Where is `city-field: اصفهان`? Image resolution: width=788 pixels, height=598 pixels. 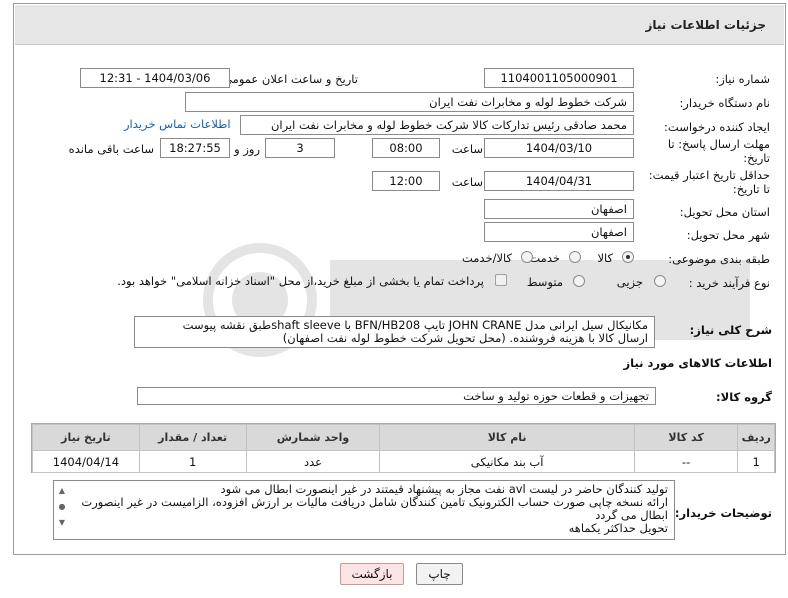 city-field: اصفهان is located at coordinates (559, 232).